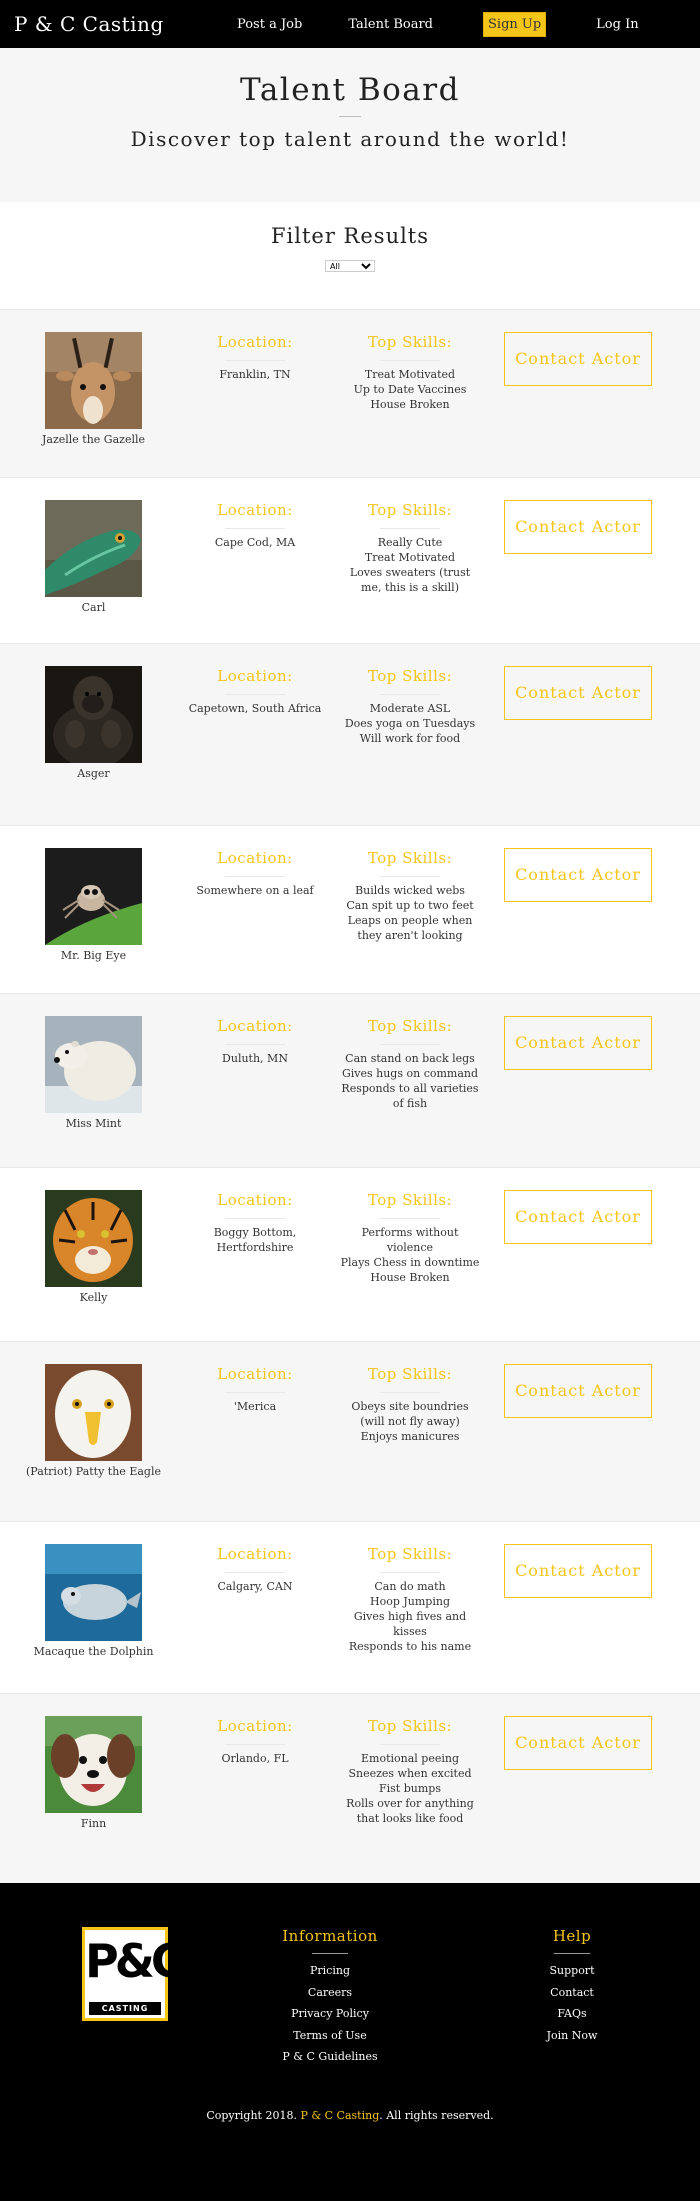 Image resolution: width=700 pixels, height=2201 pixels. What do you see at coordinates (410, 1262) in the screenshot?
I see `skill-item: Plays Chess in downtime` at bounding box center [410, 1262].